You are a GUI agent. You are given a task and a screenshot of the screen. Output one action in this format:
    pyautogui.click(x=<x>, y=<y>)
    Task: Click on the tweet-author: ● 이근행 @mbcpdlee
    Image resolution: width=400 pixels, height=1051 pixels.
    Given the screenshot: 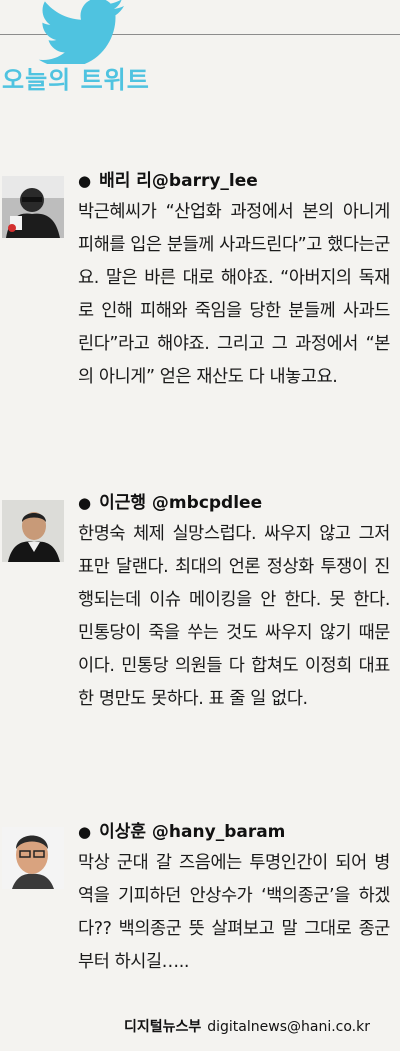 What is the action you would take?
    pyautogui.click(x=170, y=503)
    